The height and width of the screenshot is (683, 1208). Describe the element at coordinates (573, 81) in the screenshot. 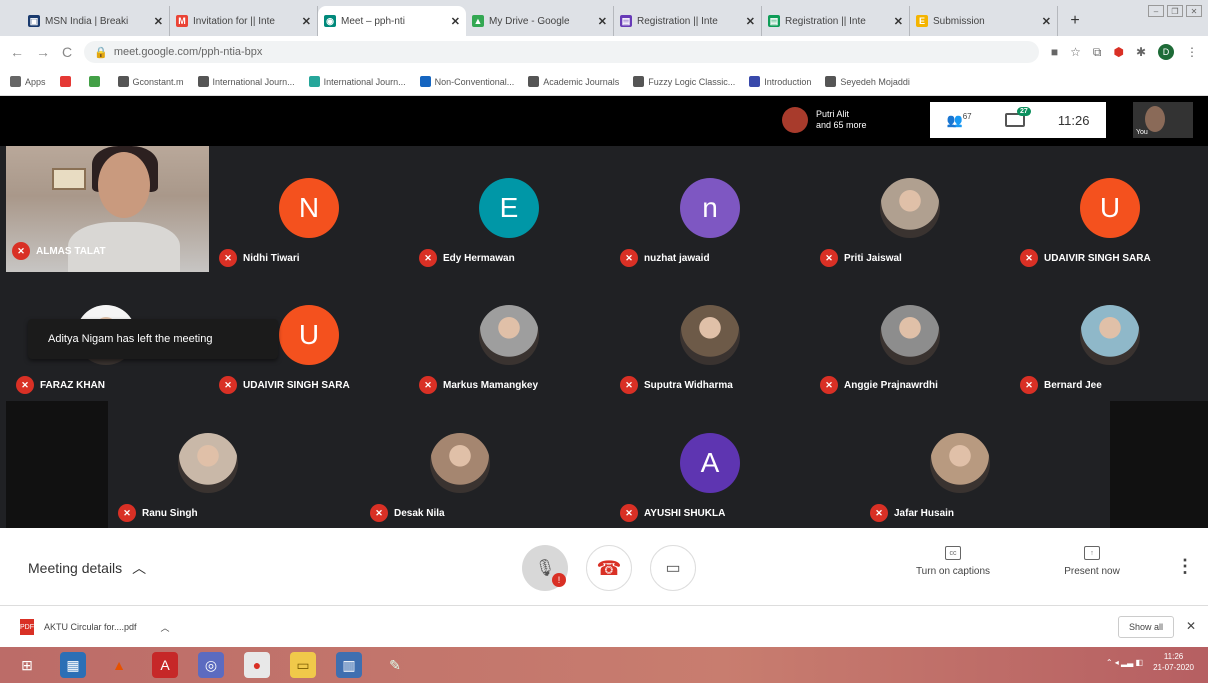

I see `bookmark-item: Academic Journals` at that location.